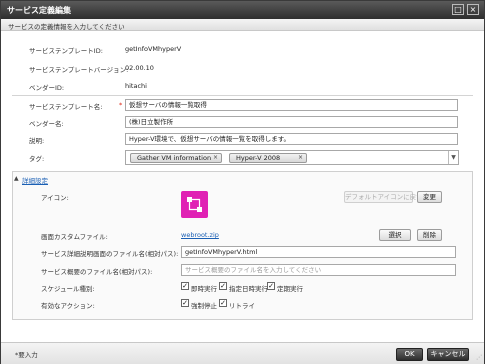  Describe the element at coordinates (223, 303) in the screenshot. I see `action-retry-checkbox: ✓` at that location.